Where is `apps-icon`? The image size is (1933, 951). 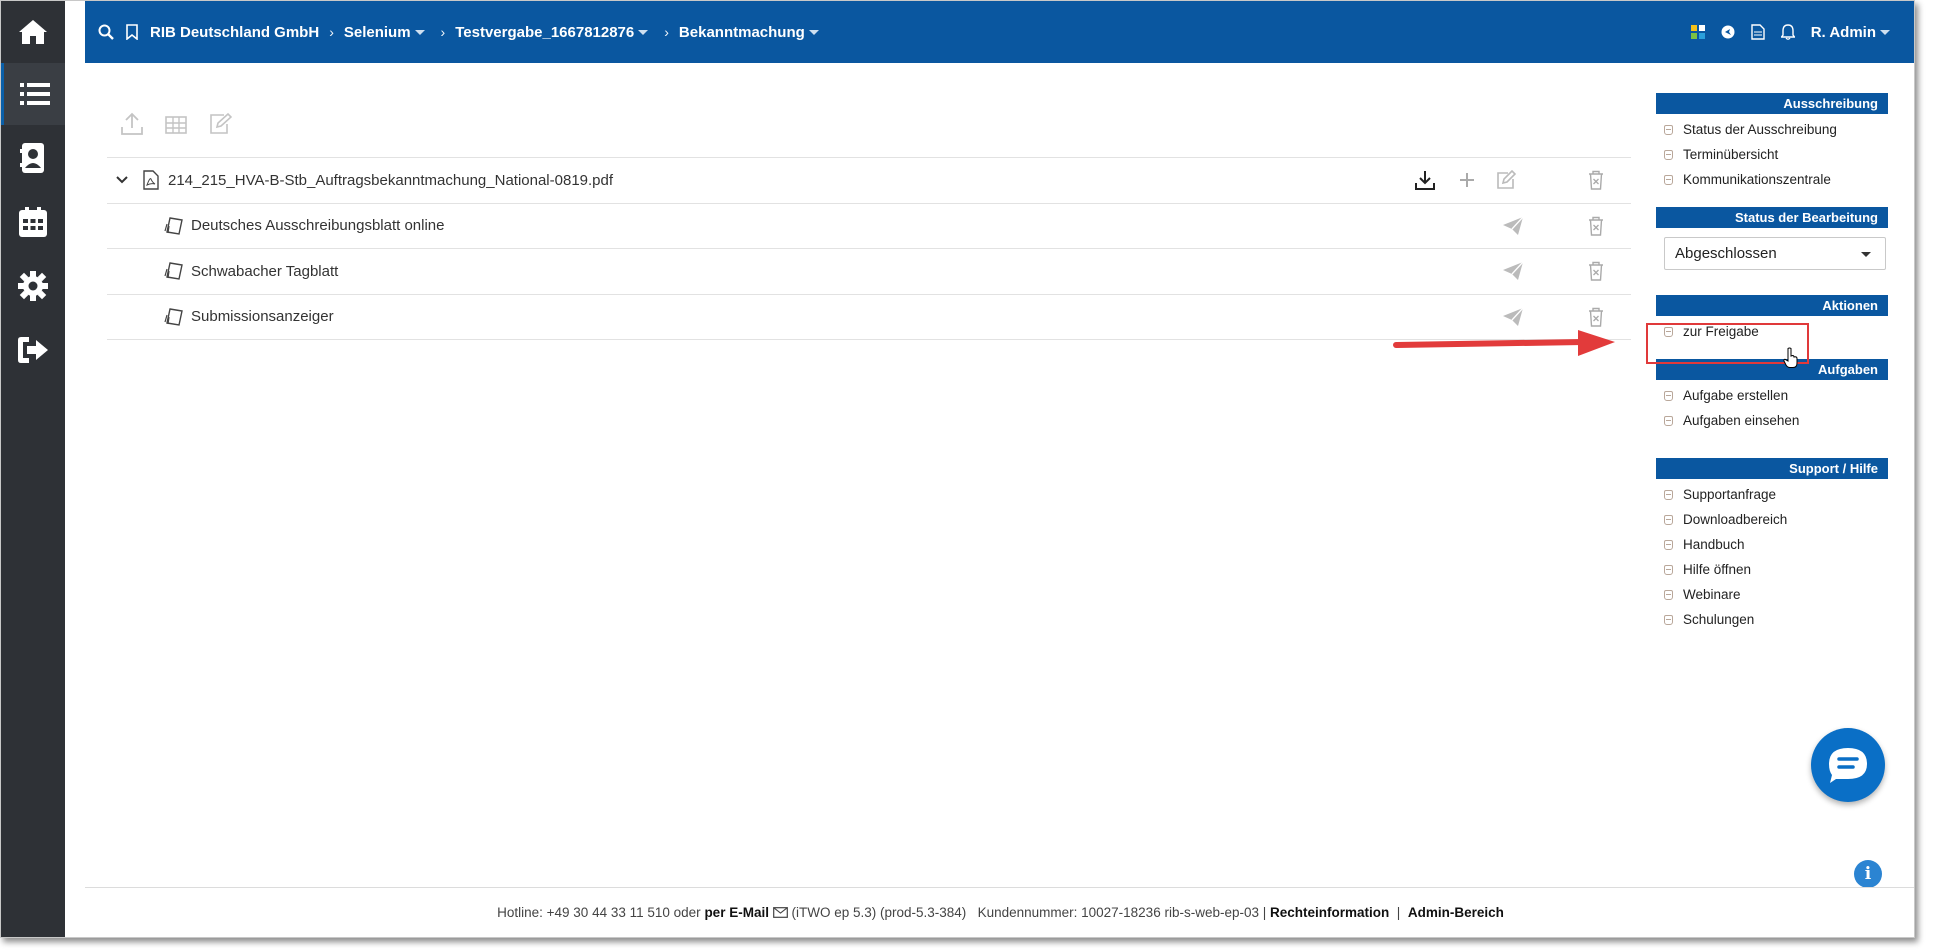 apps-icon is located at coordinates (1697, 32).